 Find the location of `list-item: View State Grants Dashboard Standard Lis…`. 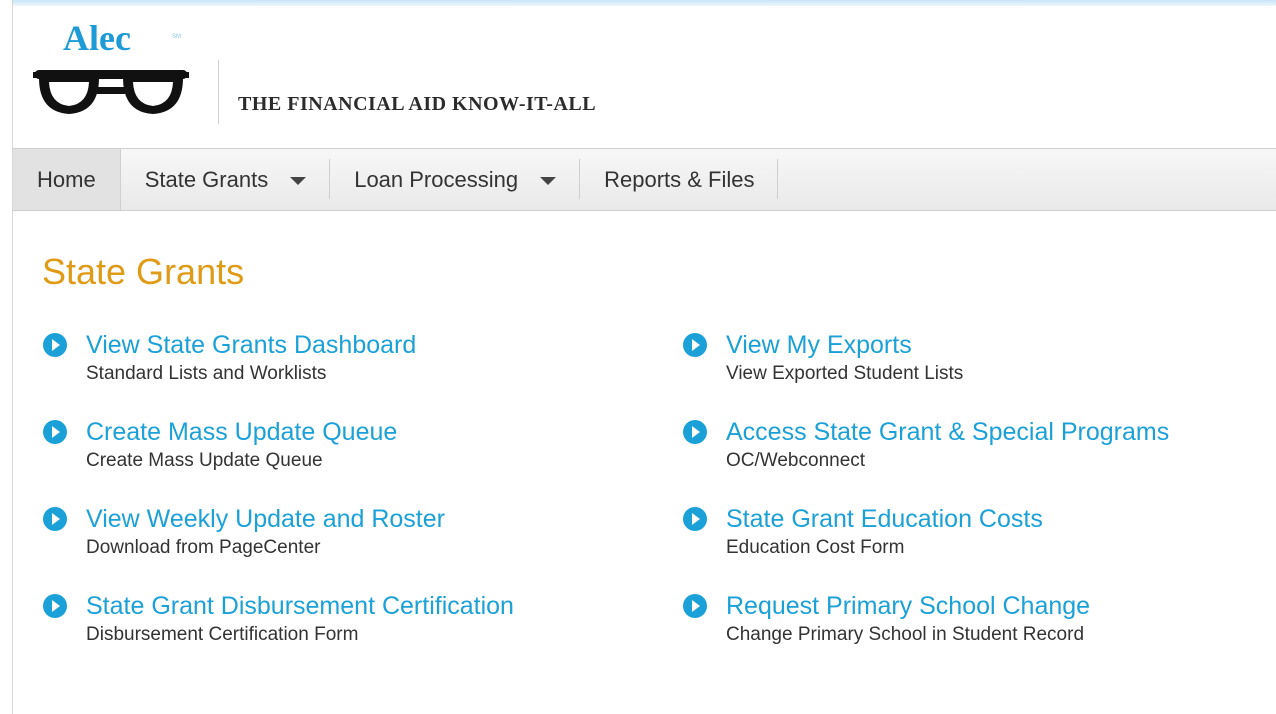

list-item: View State Grants Dashboard Standard Lis… is located at coordinates (362, 373).